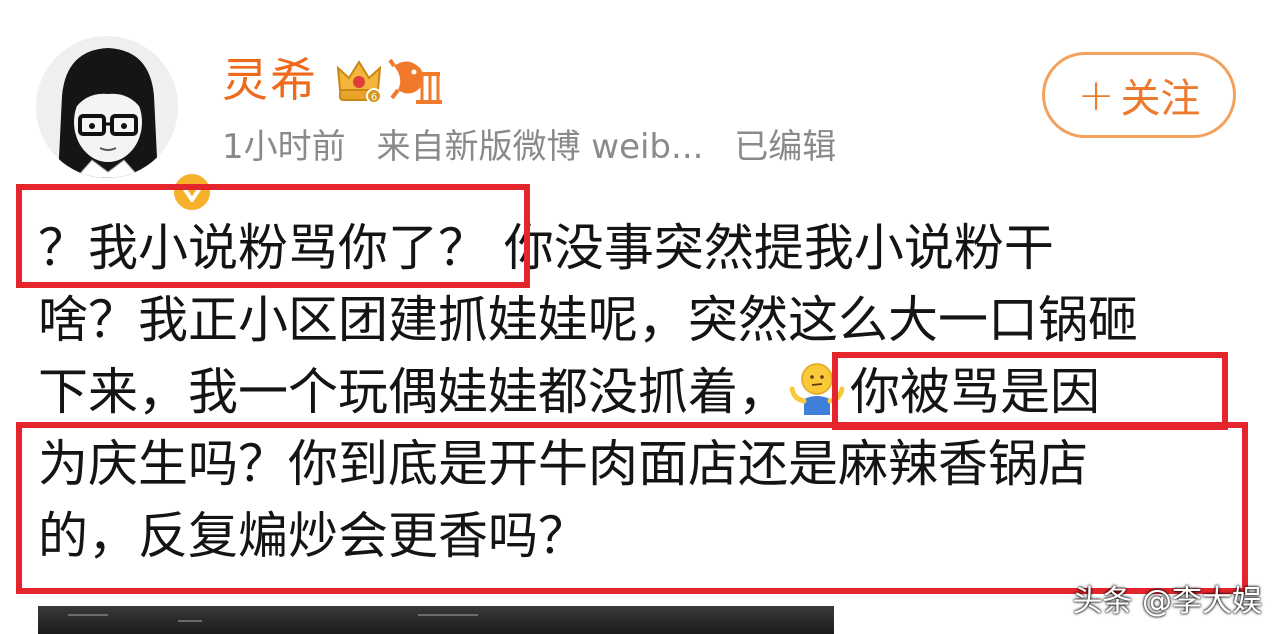 The height and width of the screenshot is (634, 1280). What do you see at coordinates (416, 81) in the screenshot?
I see `fish-badge-icon` at bounding box center [416, 81].